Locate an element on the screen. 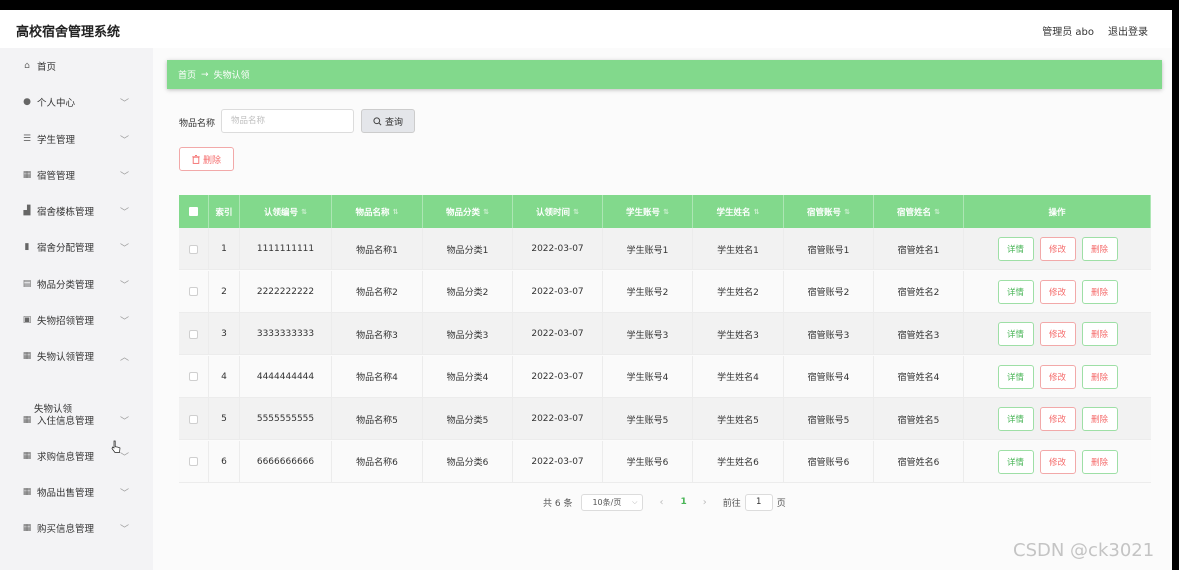  column-header: 物品分类 ⇅ is located at coordinates (468, 211).